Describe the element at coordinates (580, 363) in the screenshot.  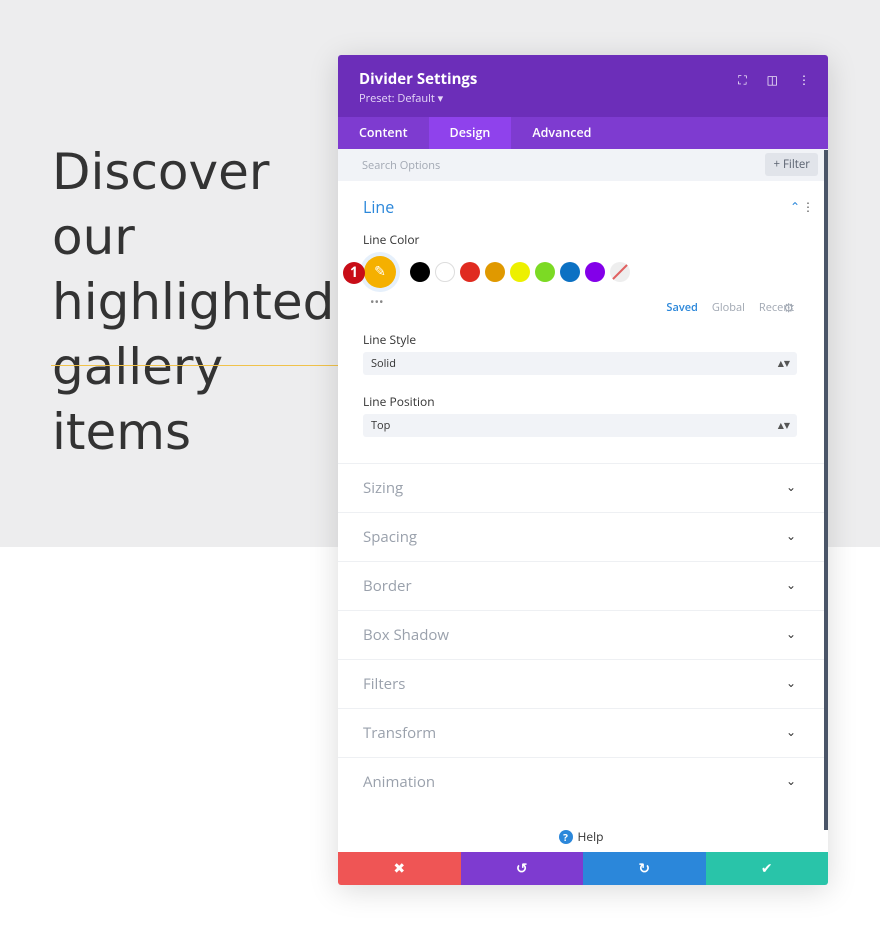
I see `line-style-select: Solid ▲▼` at that location.